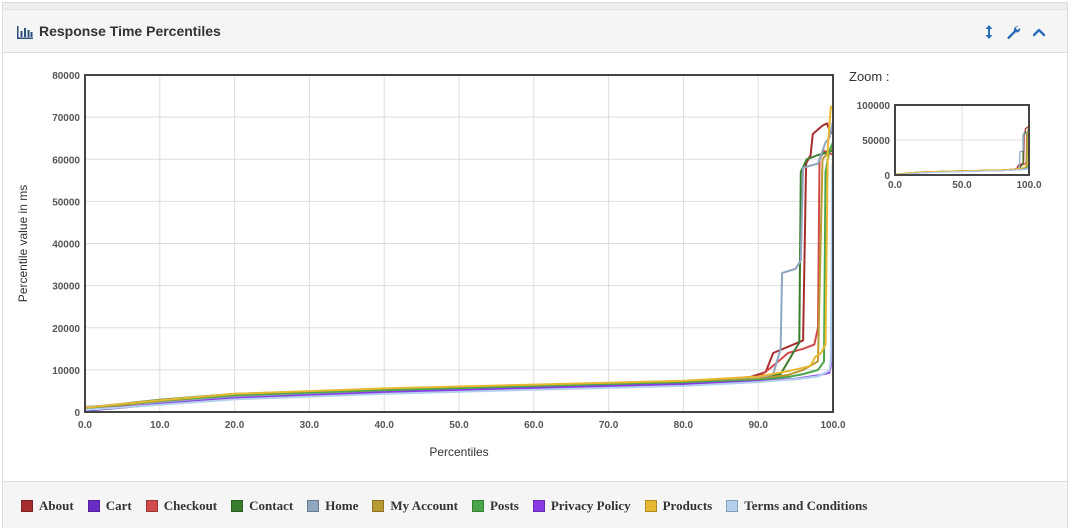 The image size is (1072, 530). What do you see at coordinates (535, 6) in the screenshot?
I see `panel-top-strip` at bounding box center [535, 6].